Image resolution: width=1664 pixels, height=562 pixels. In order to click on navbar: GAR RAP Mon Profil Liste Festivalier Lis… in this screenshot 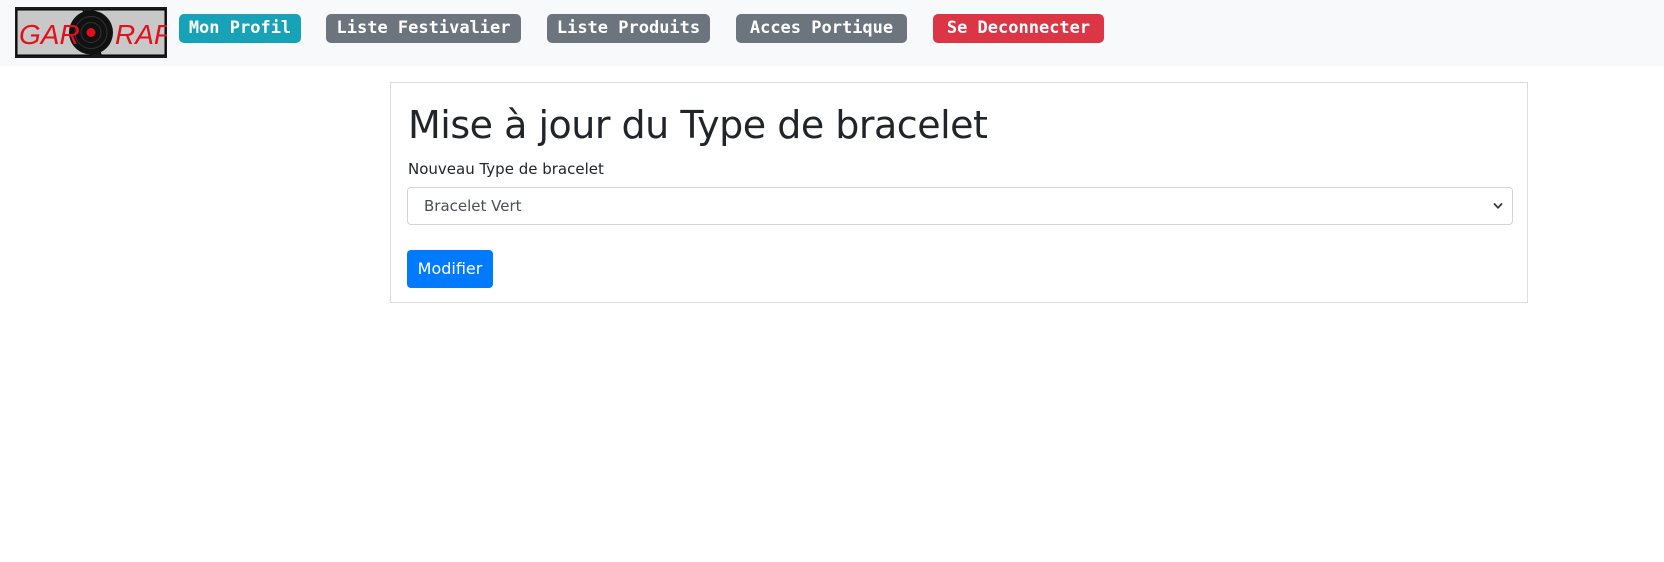, I will do `click(832, 33)`.